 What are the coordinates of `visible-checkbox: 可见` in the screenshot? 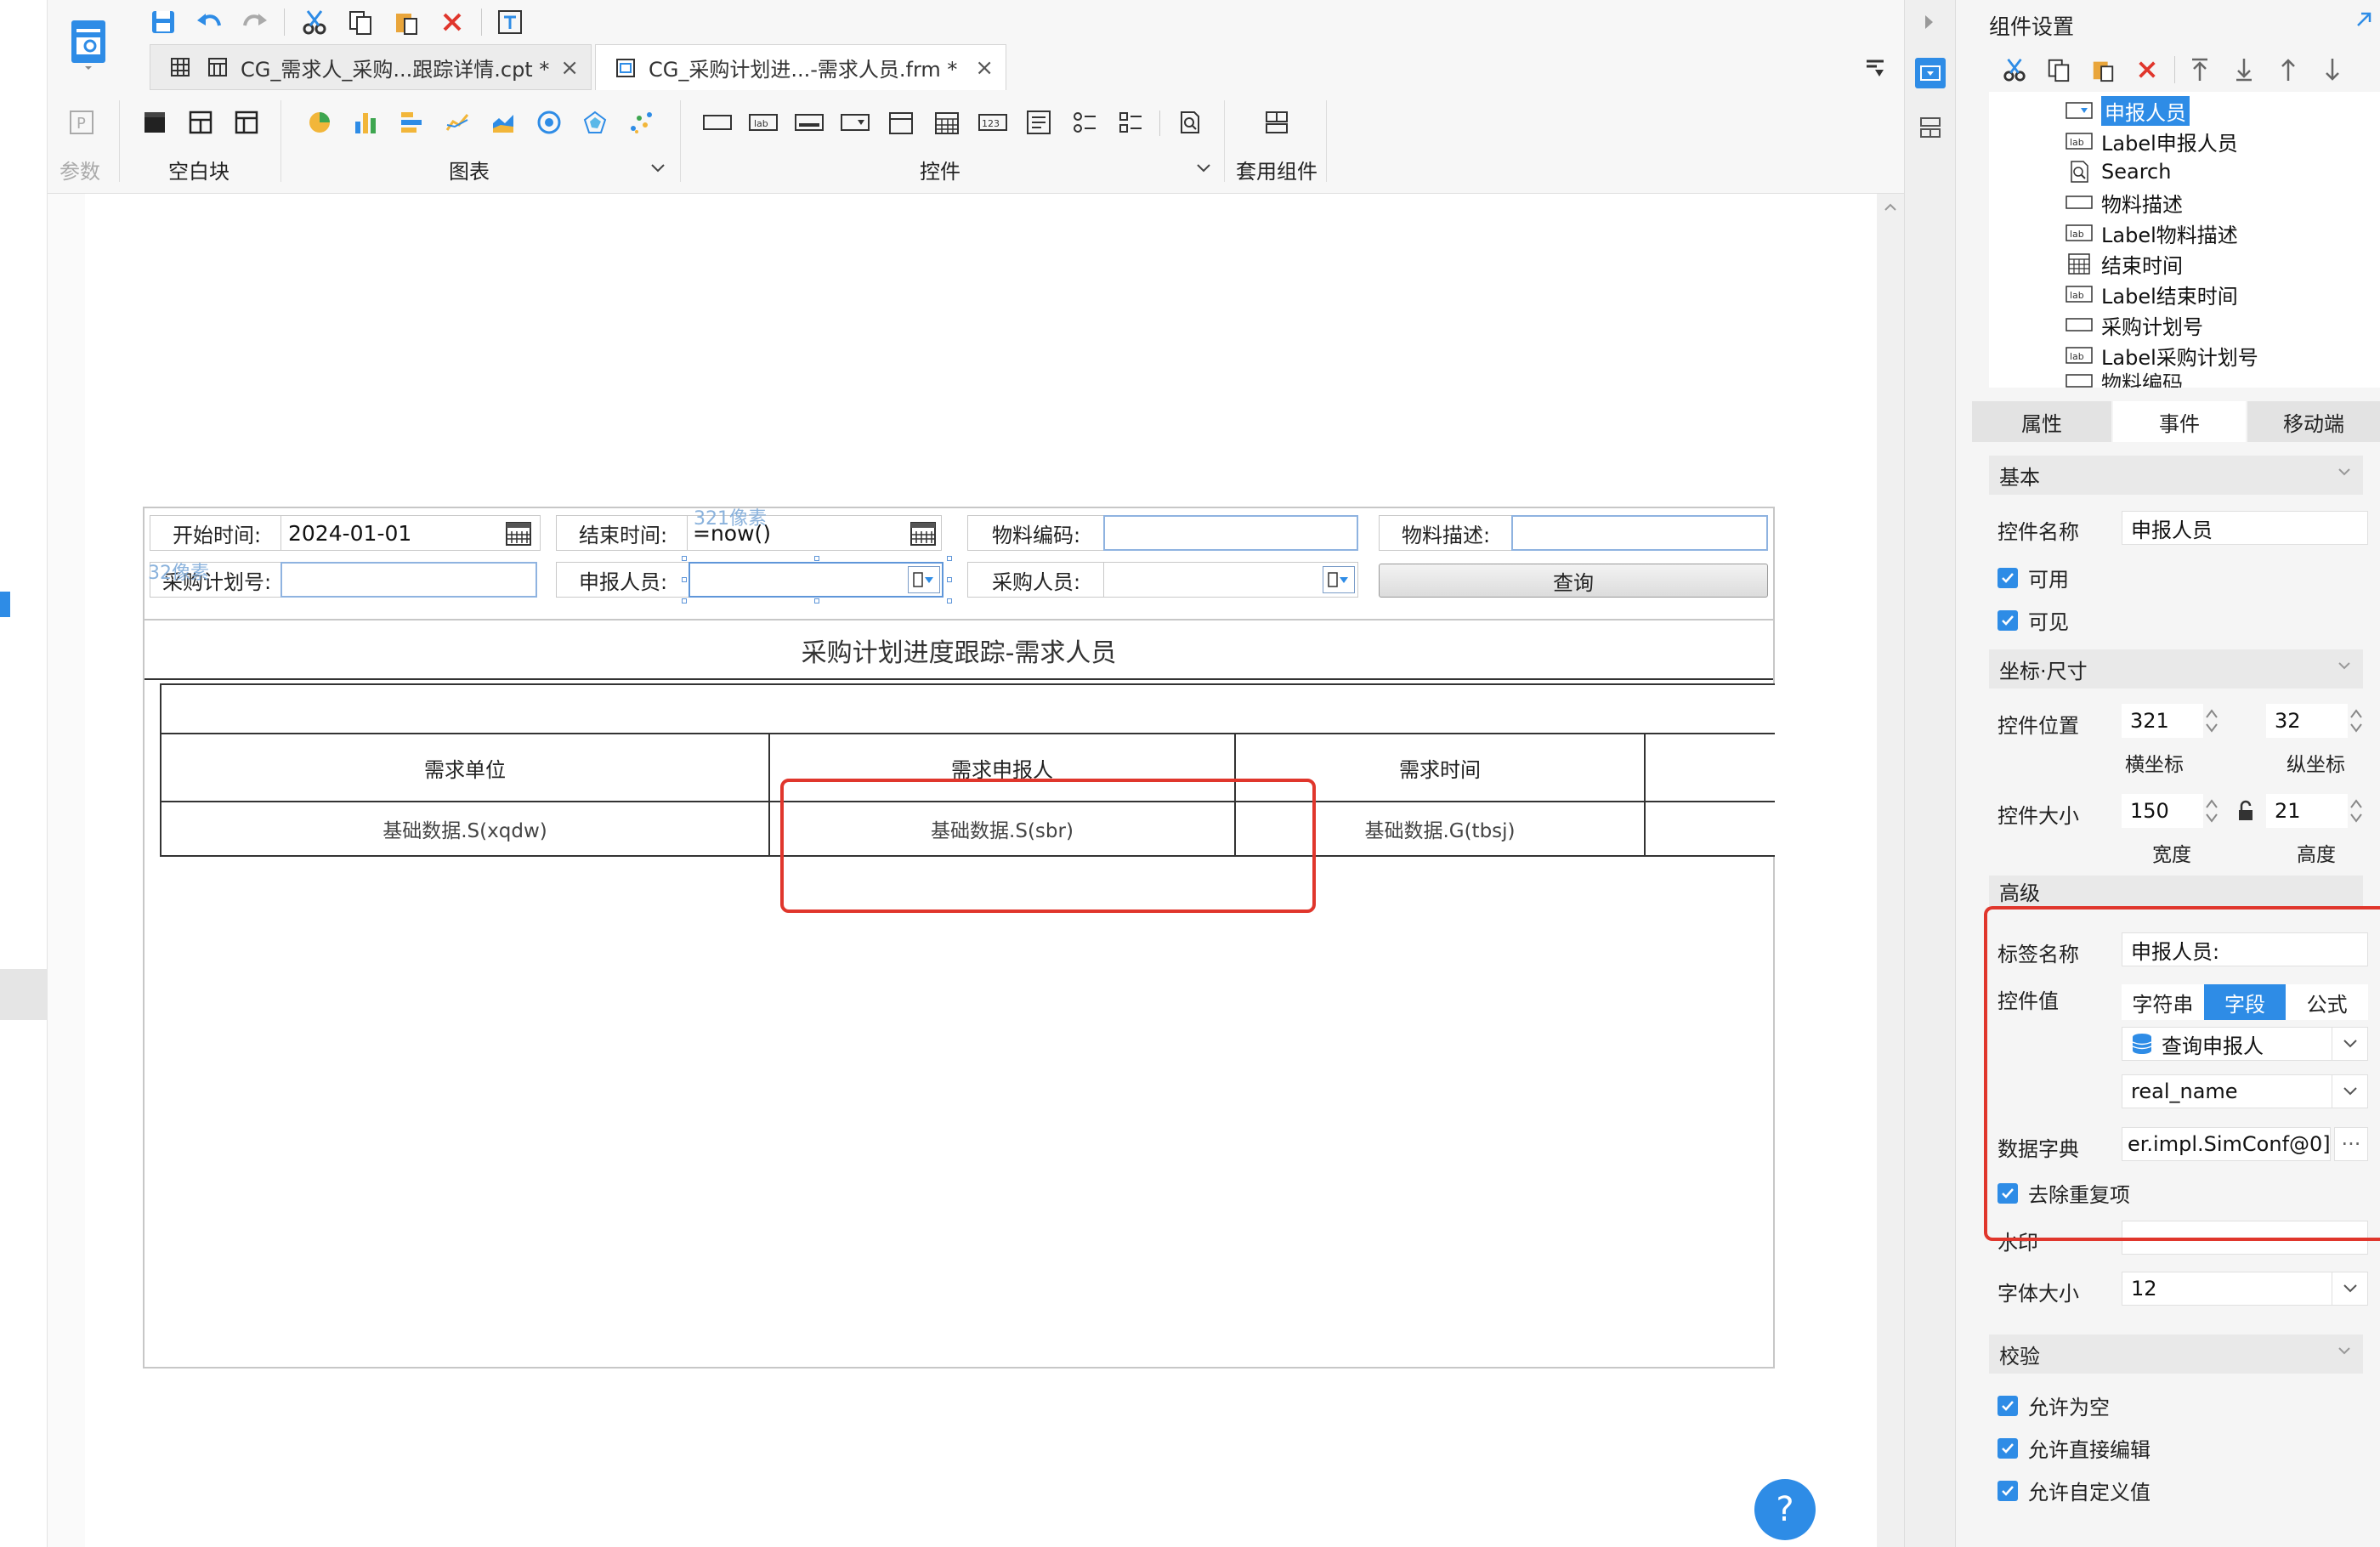 It's located at (2033, 620).